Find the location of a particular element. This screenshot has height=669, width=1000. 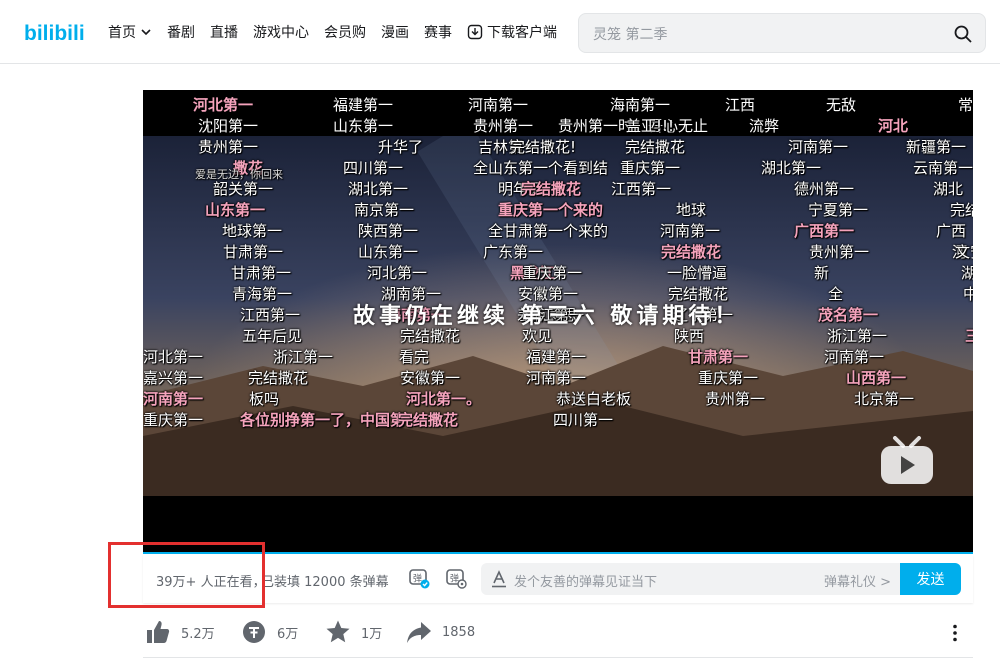

danmaku-comment: 安徽第一 is located at coordinates (430, 378).